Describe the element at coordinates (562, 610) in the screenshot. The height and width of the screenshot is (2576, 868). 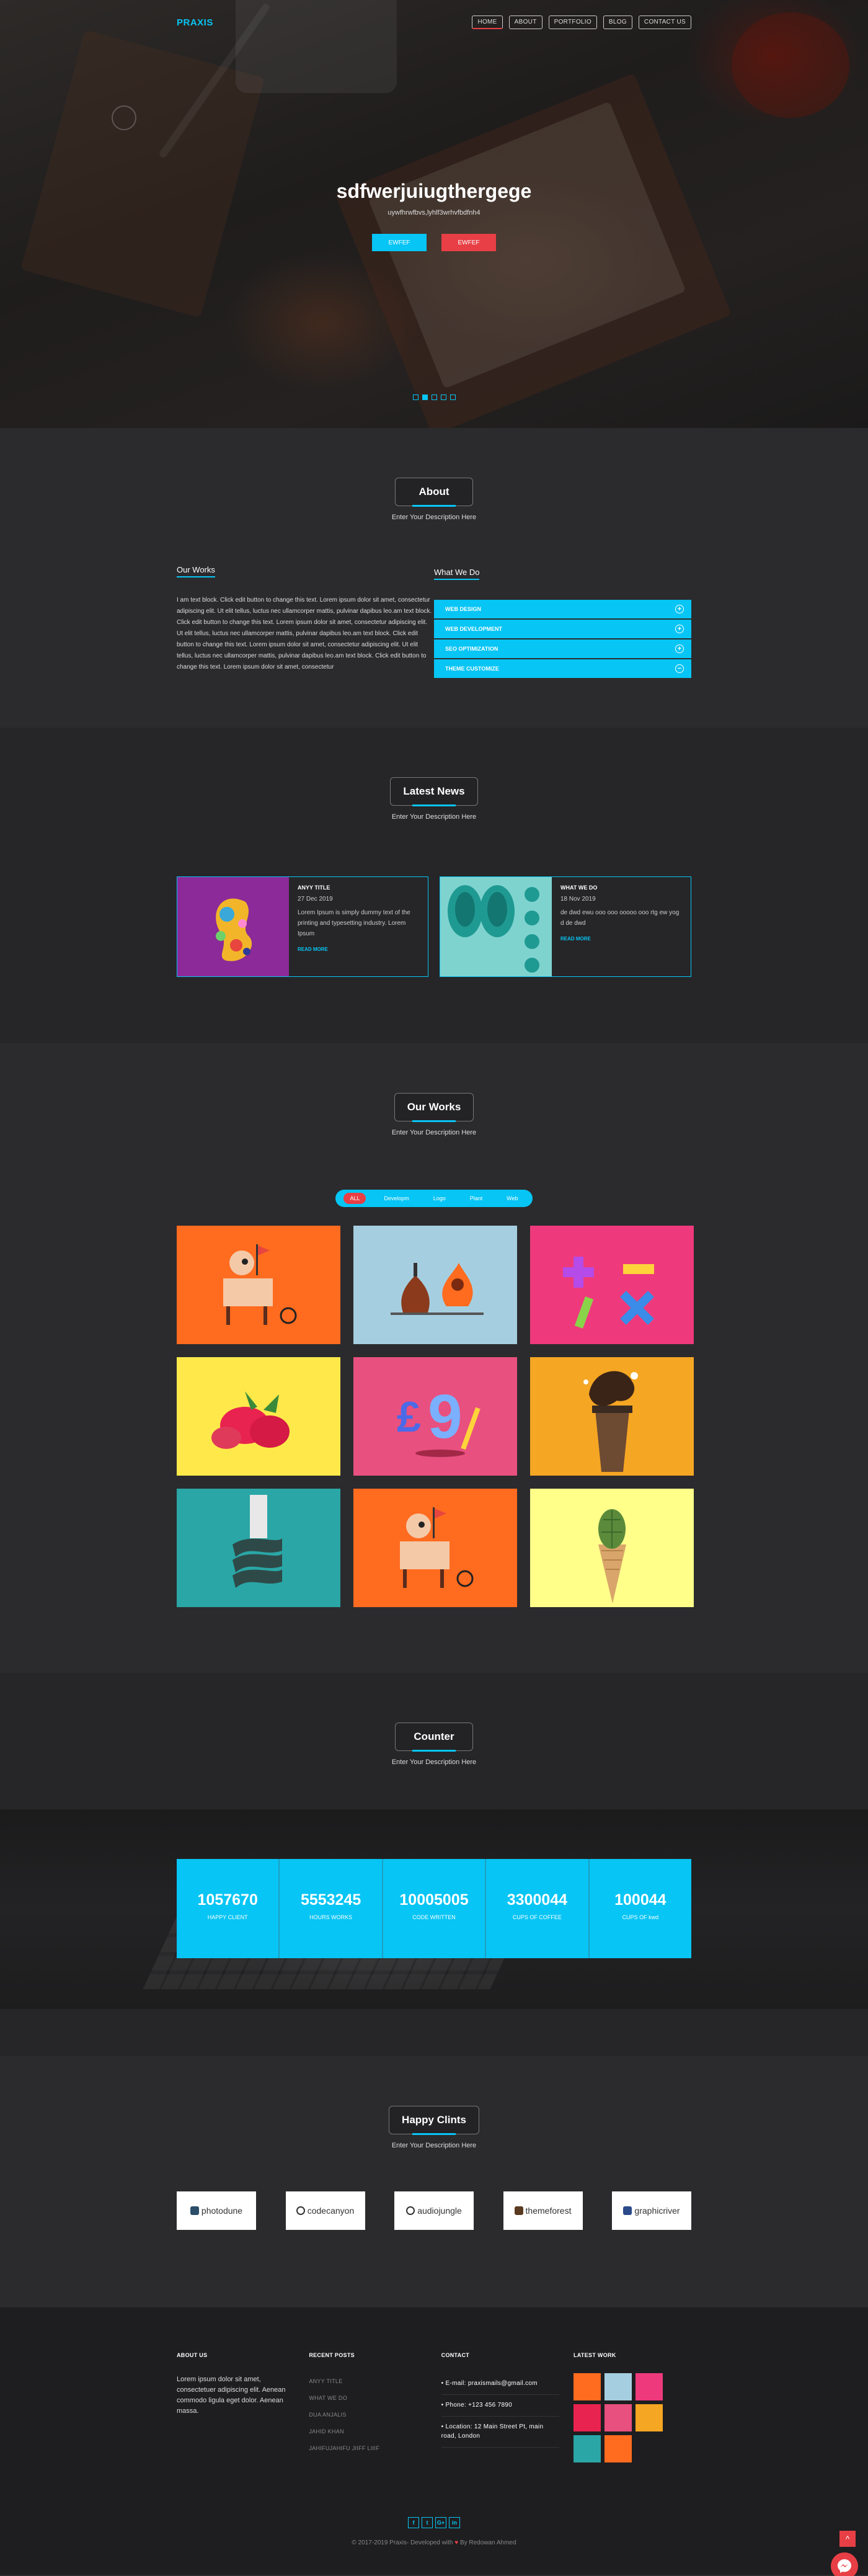
I see `accordion-item-web-design: WEB DESIGN +` at that location.